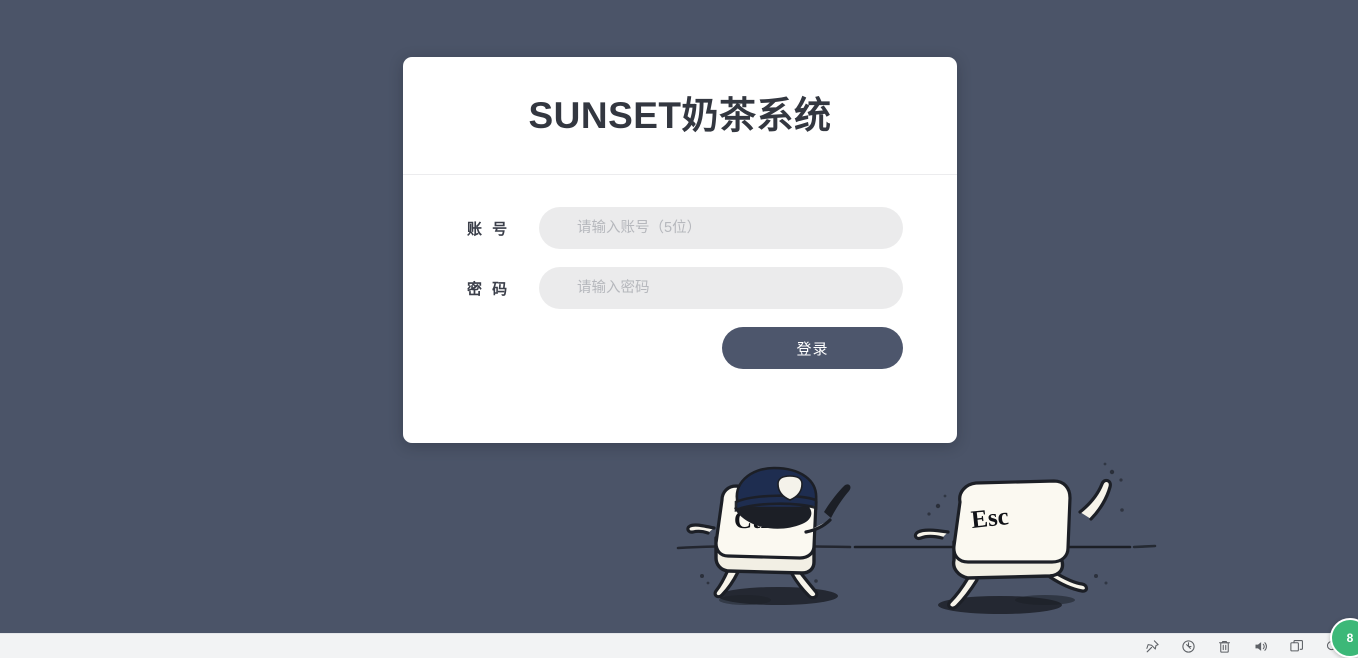 This screenshot has height=658, width=1358. Describe the element at coordinates (990, 518) in the screenshot. I see `svg-text: Esc` at that location.